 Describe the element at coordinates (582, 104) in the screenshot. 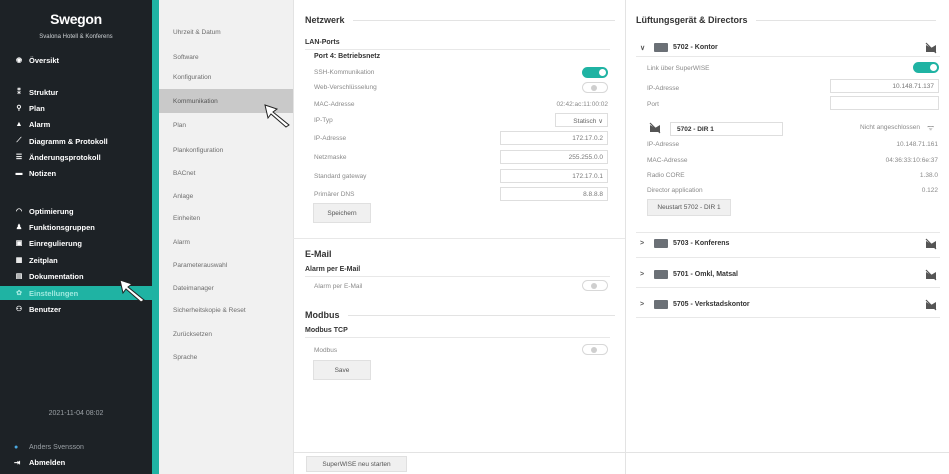

I see `mac-value: 02:42:ac:11:00:02` at that location.